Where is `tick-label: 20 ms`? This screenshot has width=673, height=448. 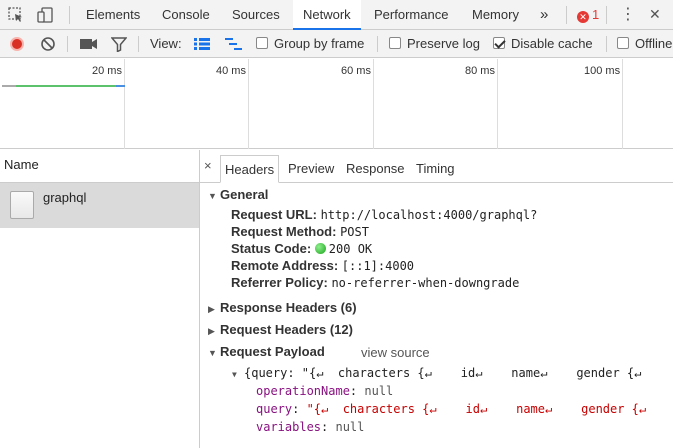 tick-label: 20 ms is located at coordinates (107, 71).